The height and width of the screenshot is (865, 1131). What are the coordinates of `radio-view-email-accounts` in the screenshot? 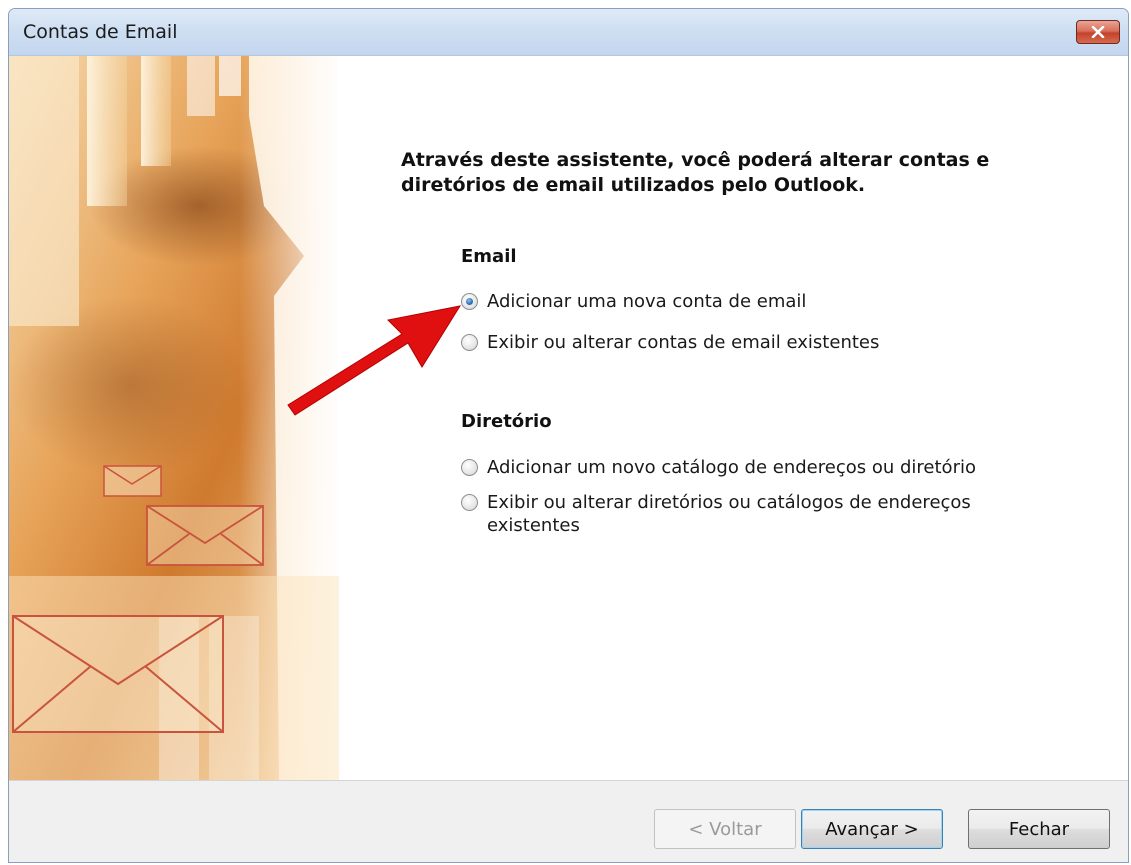 It's located at (469, 342).